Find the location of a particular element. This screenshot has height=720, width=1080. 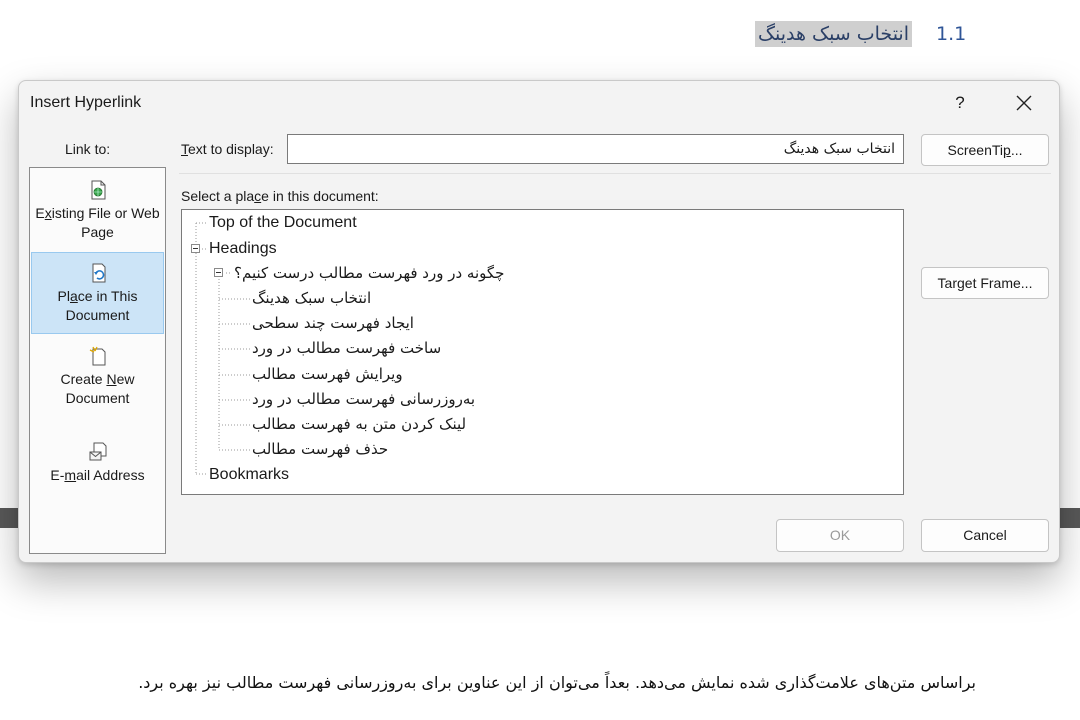

separator is located at coordinates (615, 173).